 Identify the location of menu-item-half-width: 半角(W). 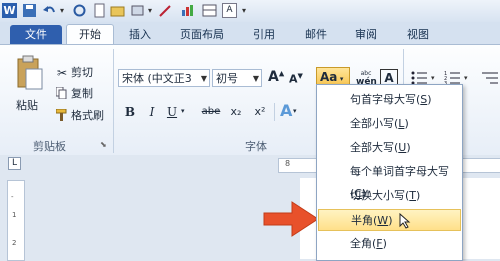
(389, 220).